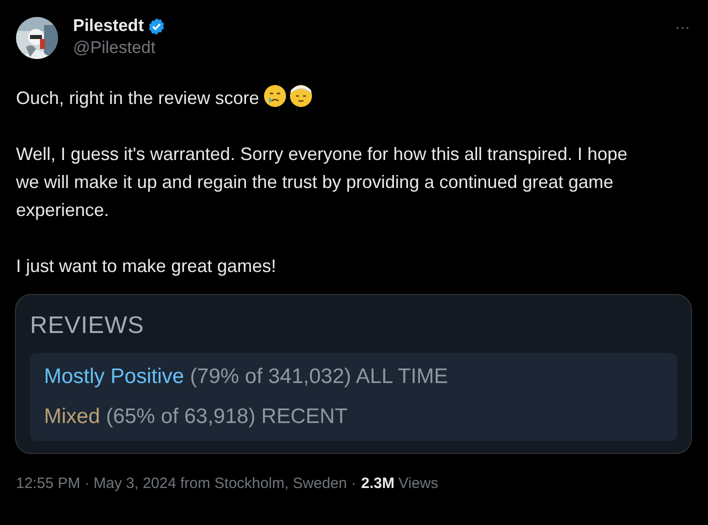 The image size is (708, 525). Describe the element at coordinates (108, 26) in the screenshot. I see `author-name: Pilestedt` at that location.